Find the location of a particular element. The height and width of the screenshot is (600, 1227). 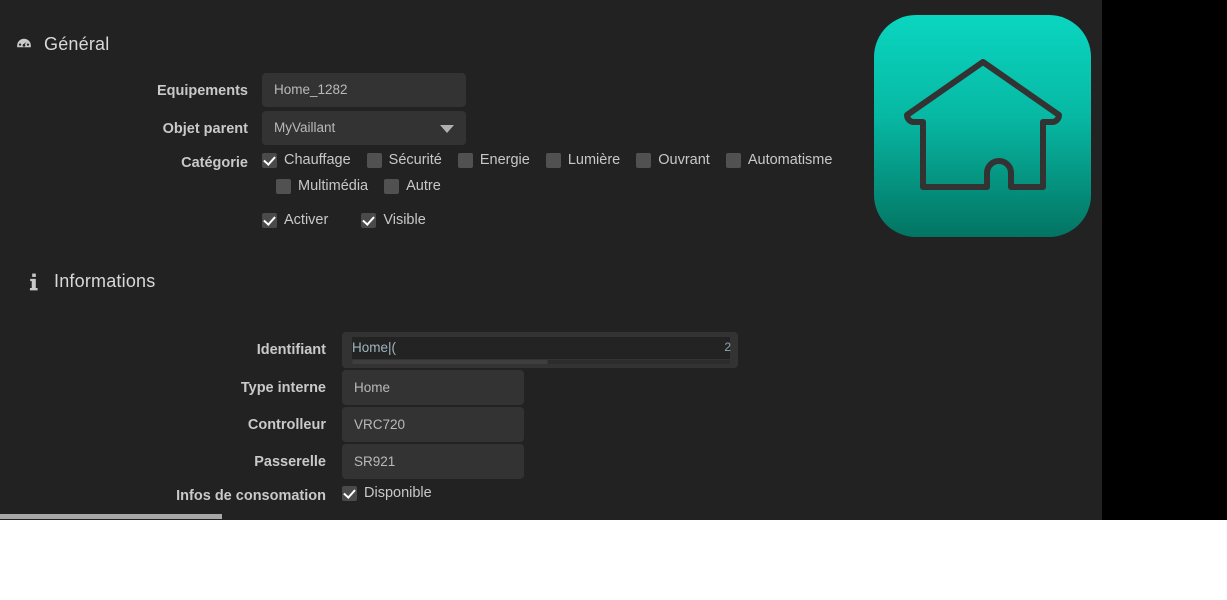

row-equipements: Equipements is located at coordinates (240, 90).